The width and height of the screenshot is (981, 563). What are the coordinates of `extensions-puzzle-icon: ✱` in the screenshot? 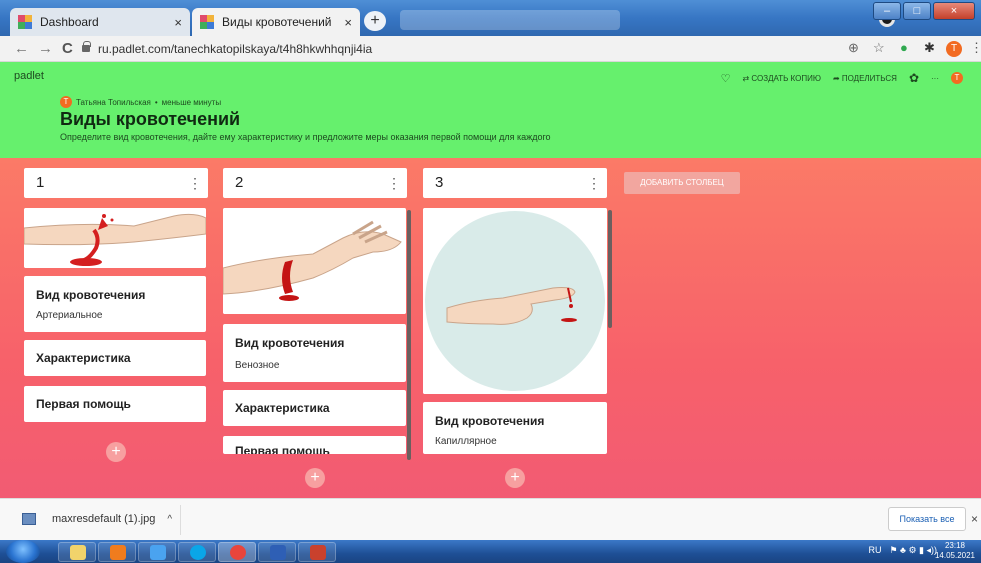 It's located at (929, 48).